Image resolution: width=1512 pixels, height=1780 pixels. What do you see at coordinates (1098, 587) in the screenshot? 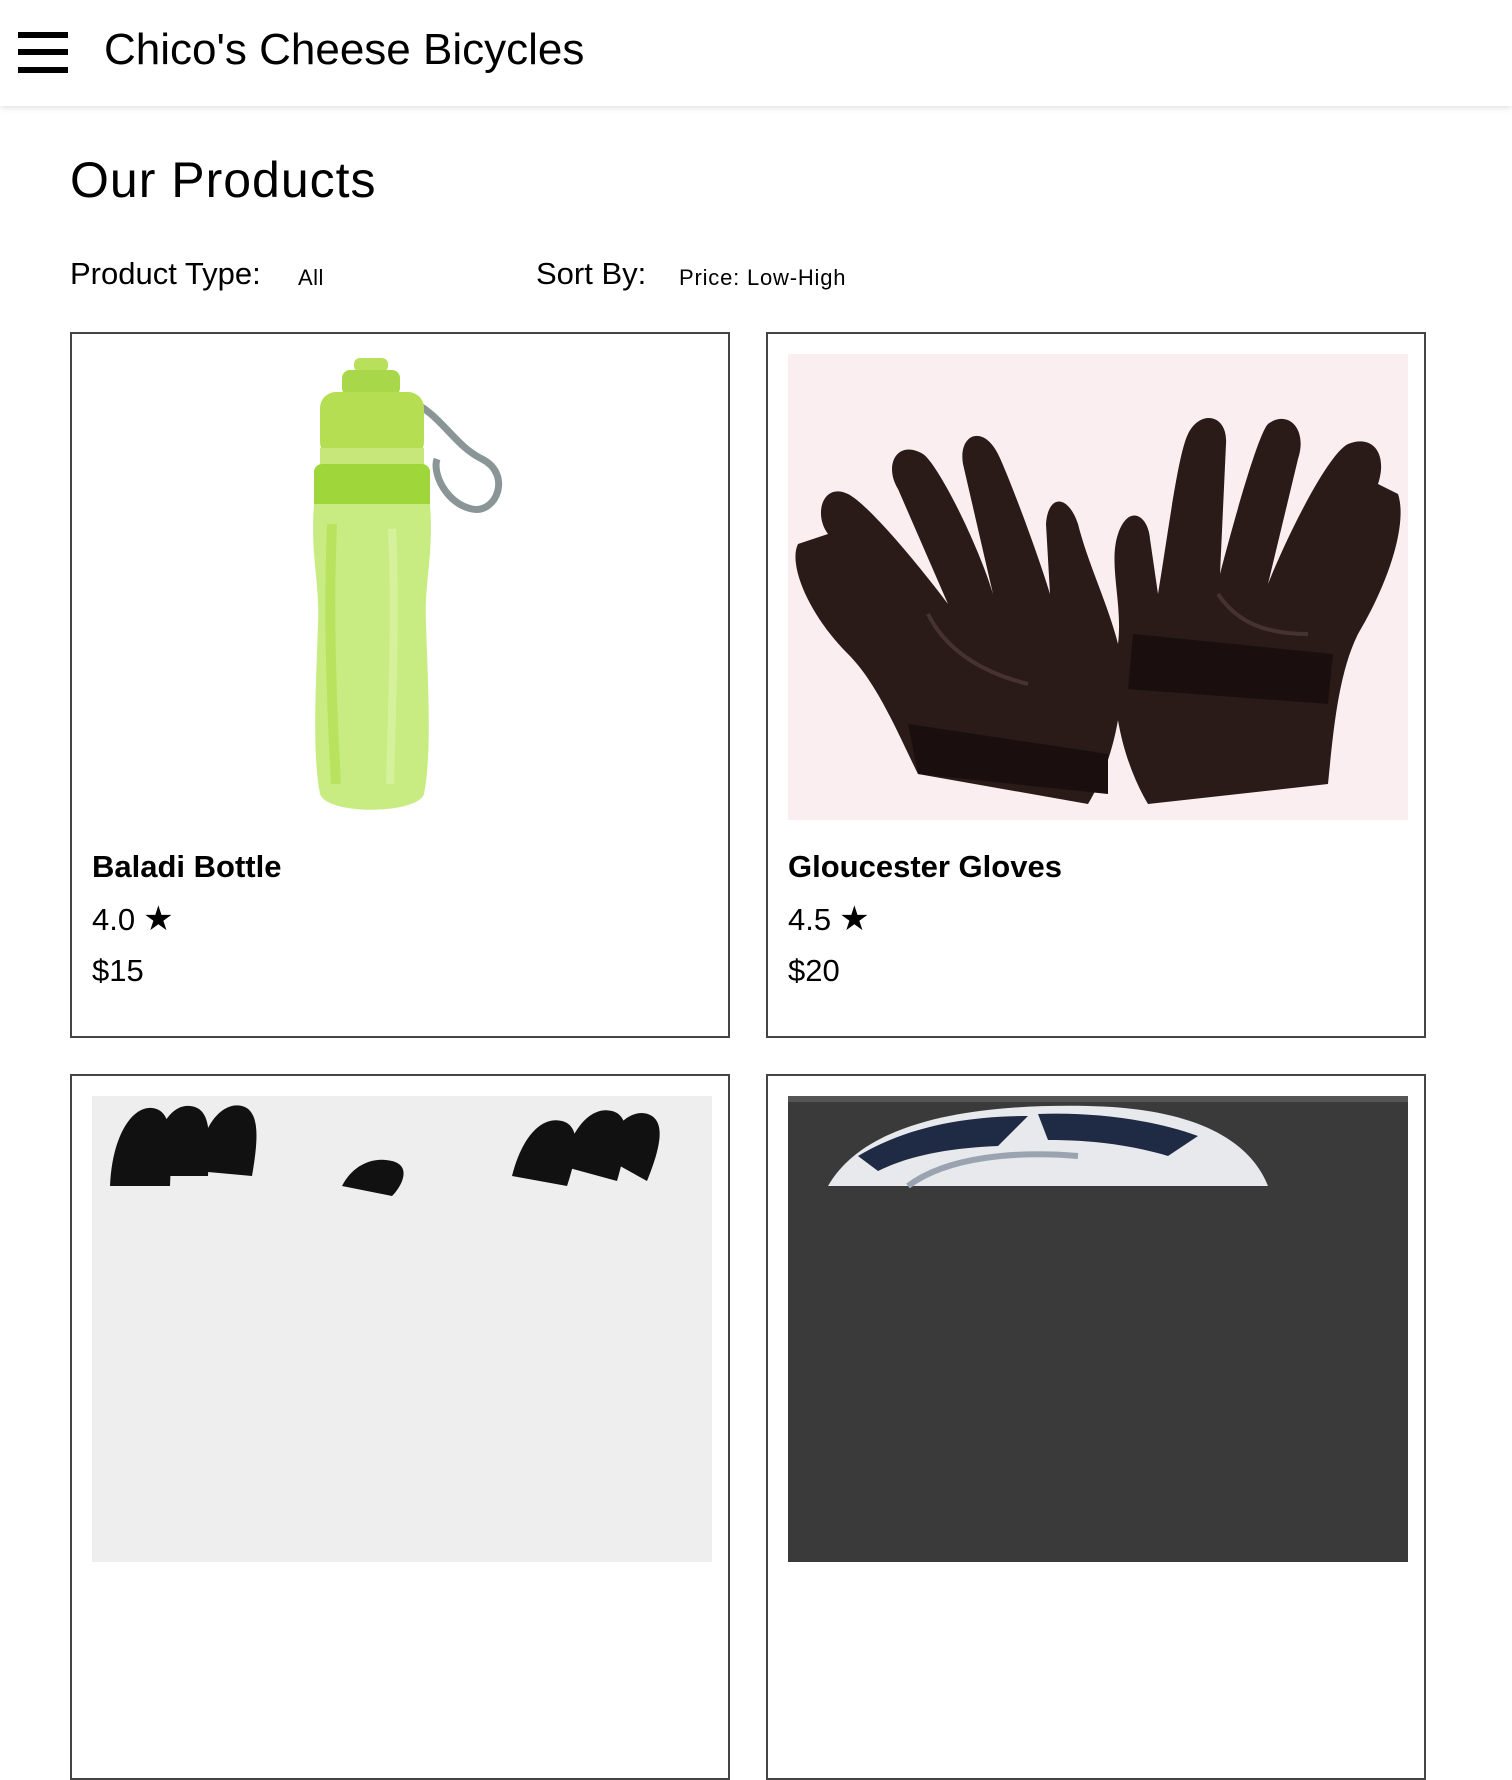
I see `product-image-gloves` at bounding box center [1098, 587].